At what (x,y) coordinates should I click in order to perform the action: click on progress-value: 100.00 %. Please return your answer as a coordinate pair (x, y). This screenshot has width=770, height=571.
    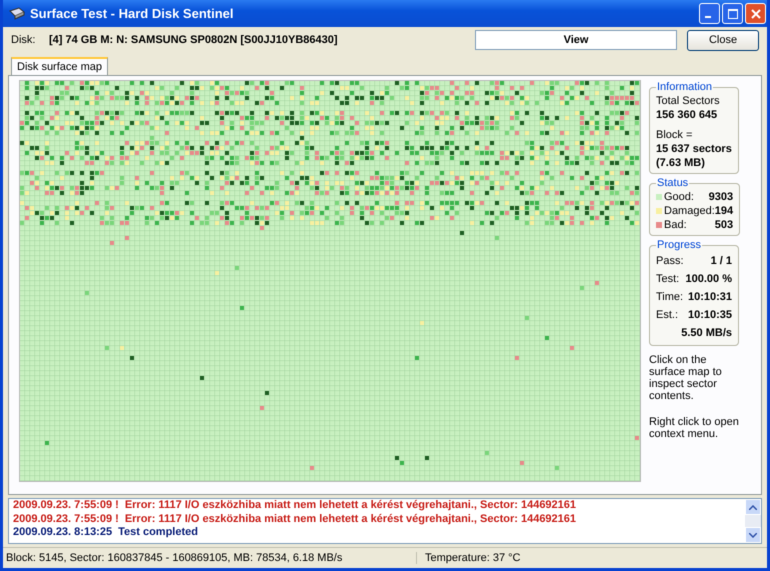
    Looking at the image, I should click on (709, 279).